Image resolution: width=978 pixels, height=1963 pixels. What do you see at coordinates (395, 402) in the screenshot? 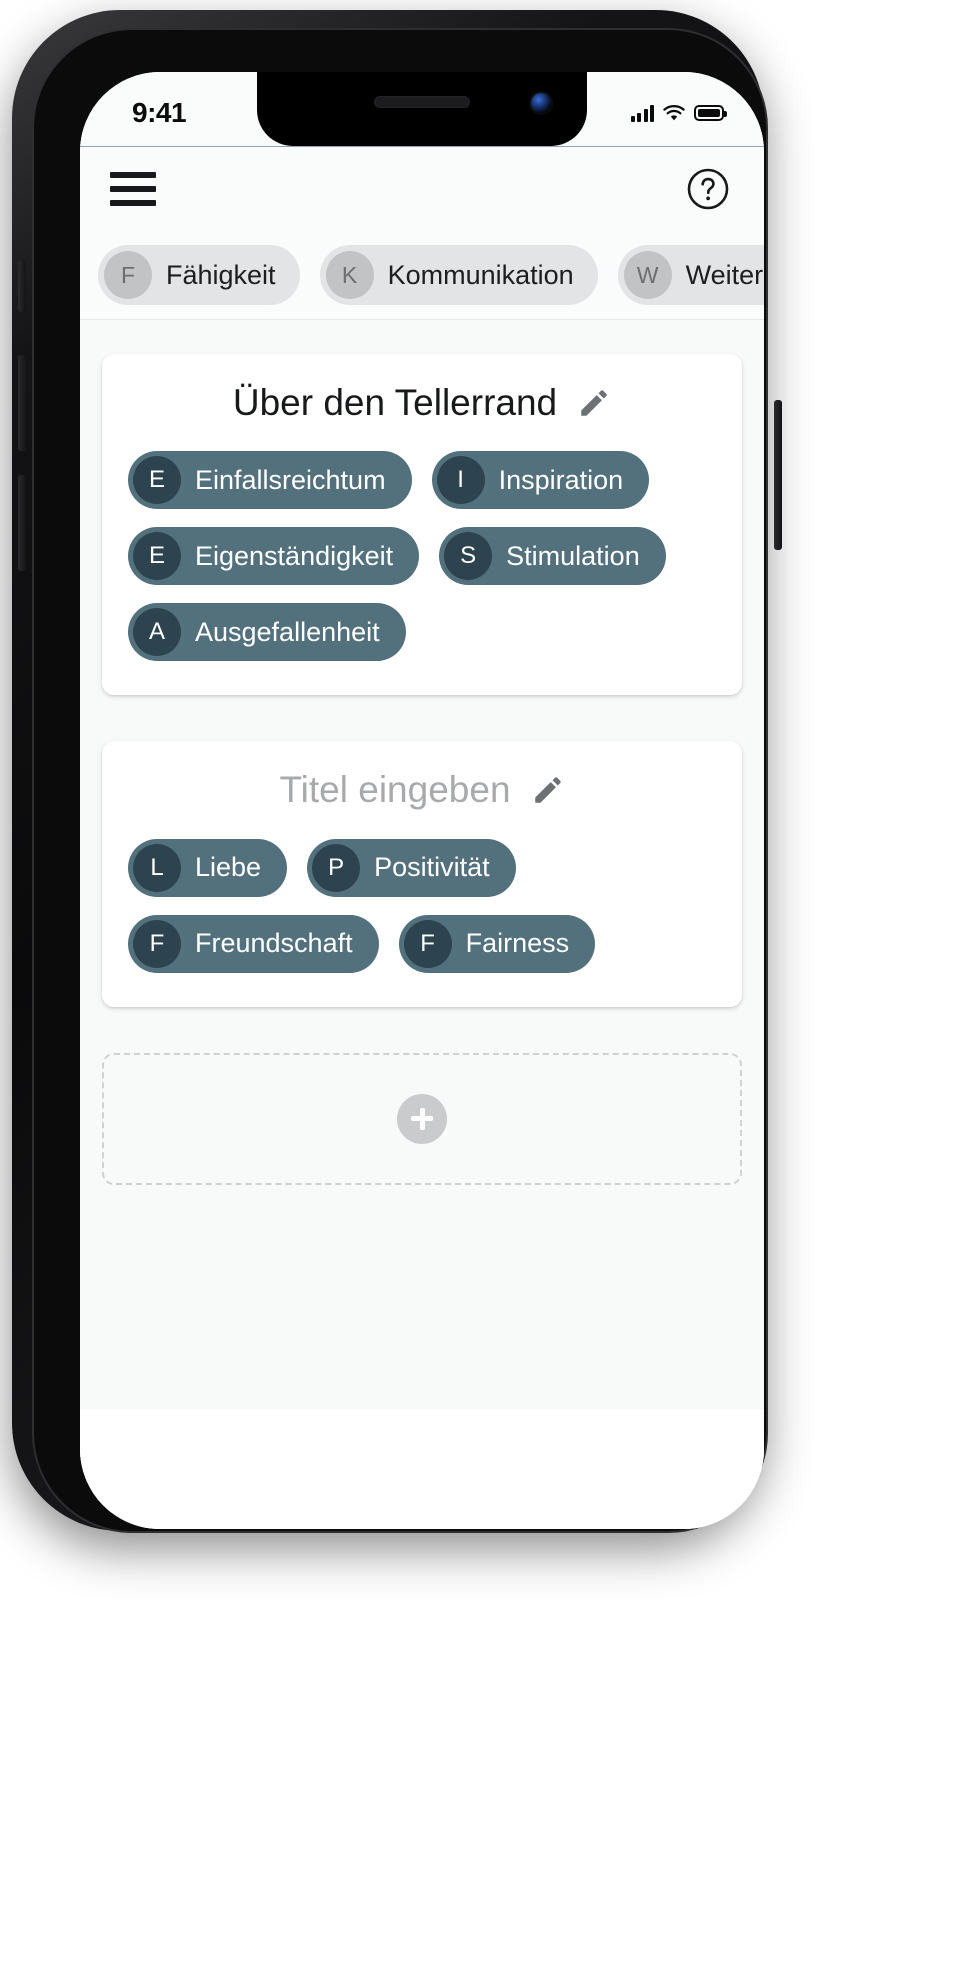
I see `card-title: Über den Tellerrand` at bounding box center [395, 402].